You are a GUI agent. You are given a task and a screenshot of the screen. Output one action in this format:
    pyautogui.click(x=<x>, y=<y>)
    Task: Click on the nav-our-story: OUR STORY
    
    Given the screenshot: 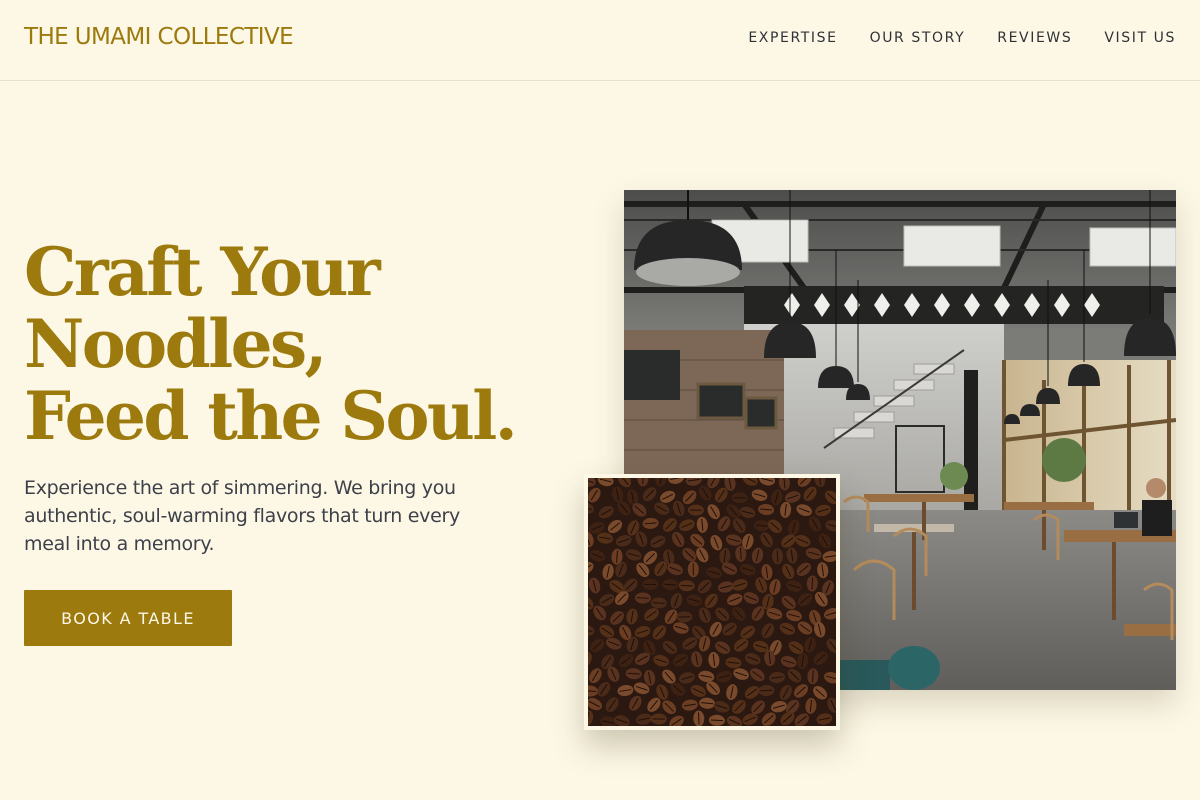 What is the action you would take?
    pyautogui.click(x=918, y=38)
    